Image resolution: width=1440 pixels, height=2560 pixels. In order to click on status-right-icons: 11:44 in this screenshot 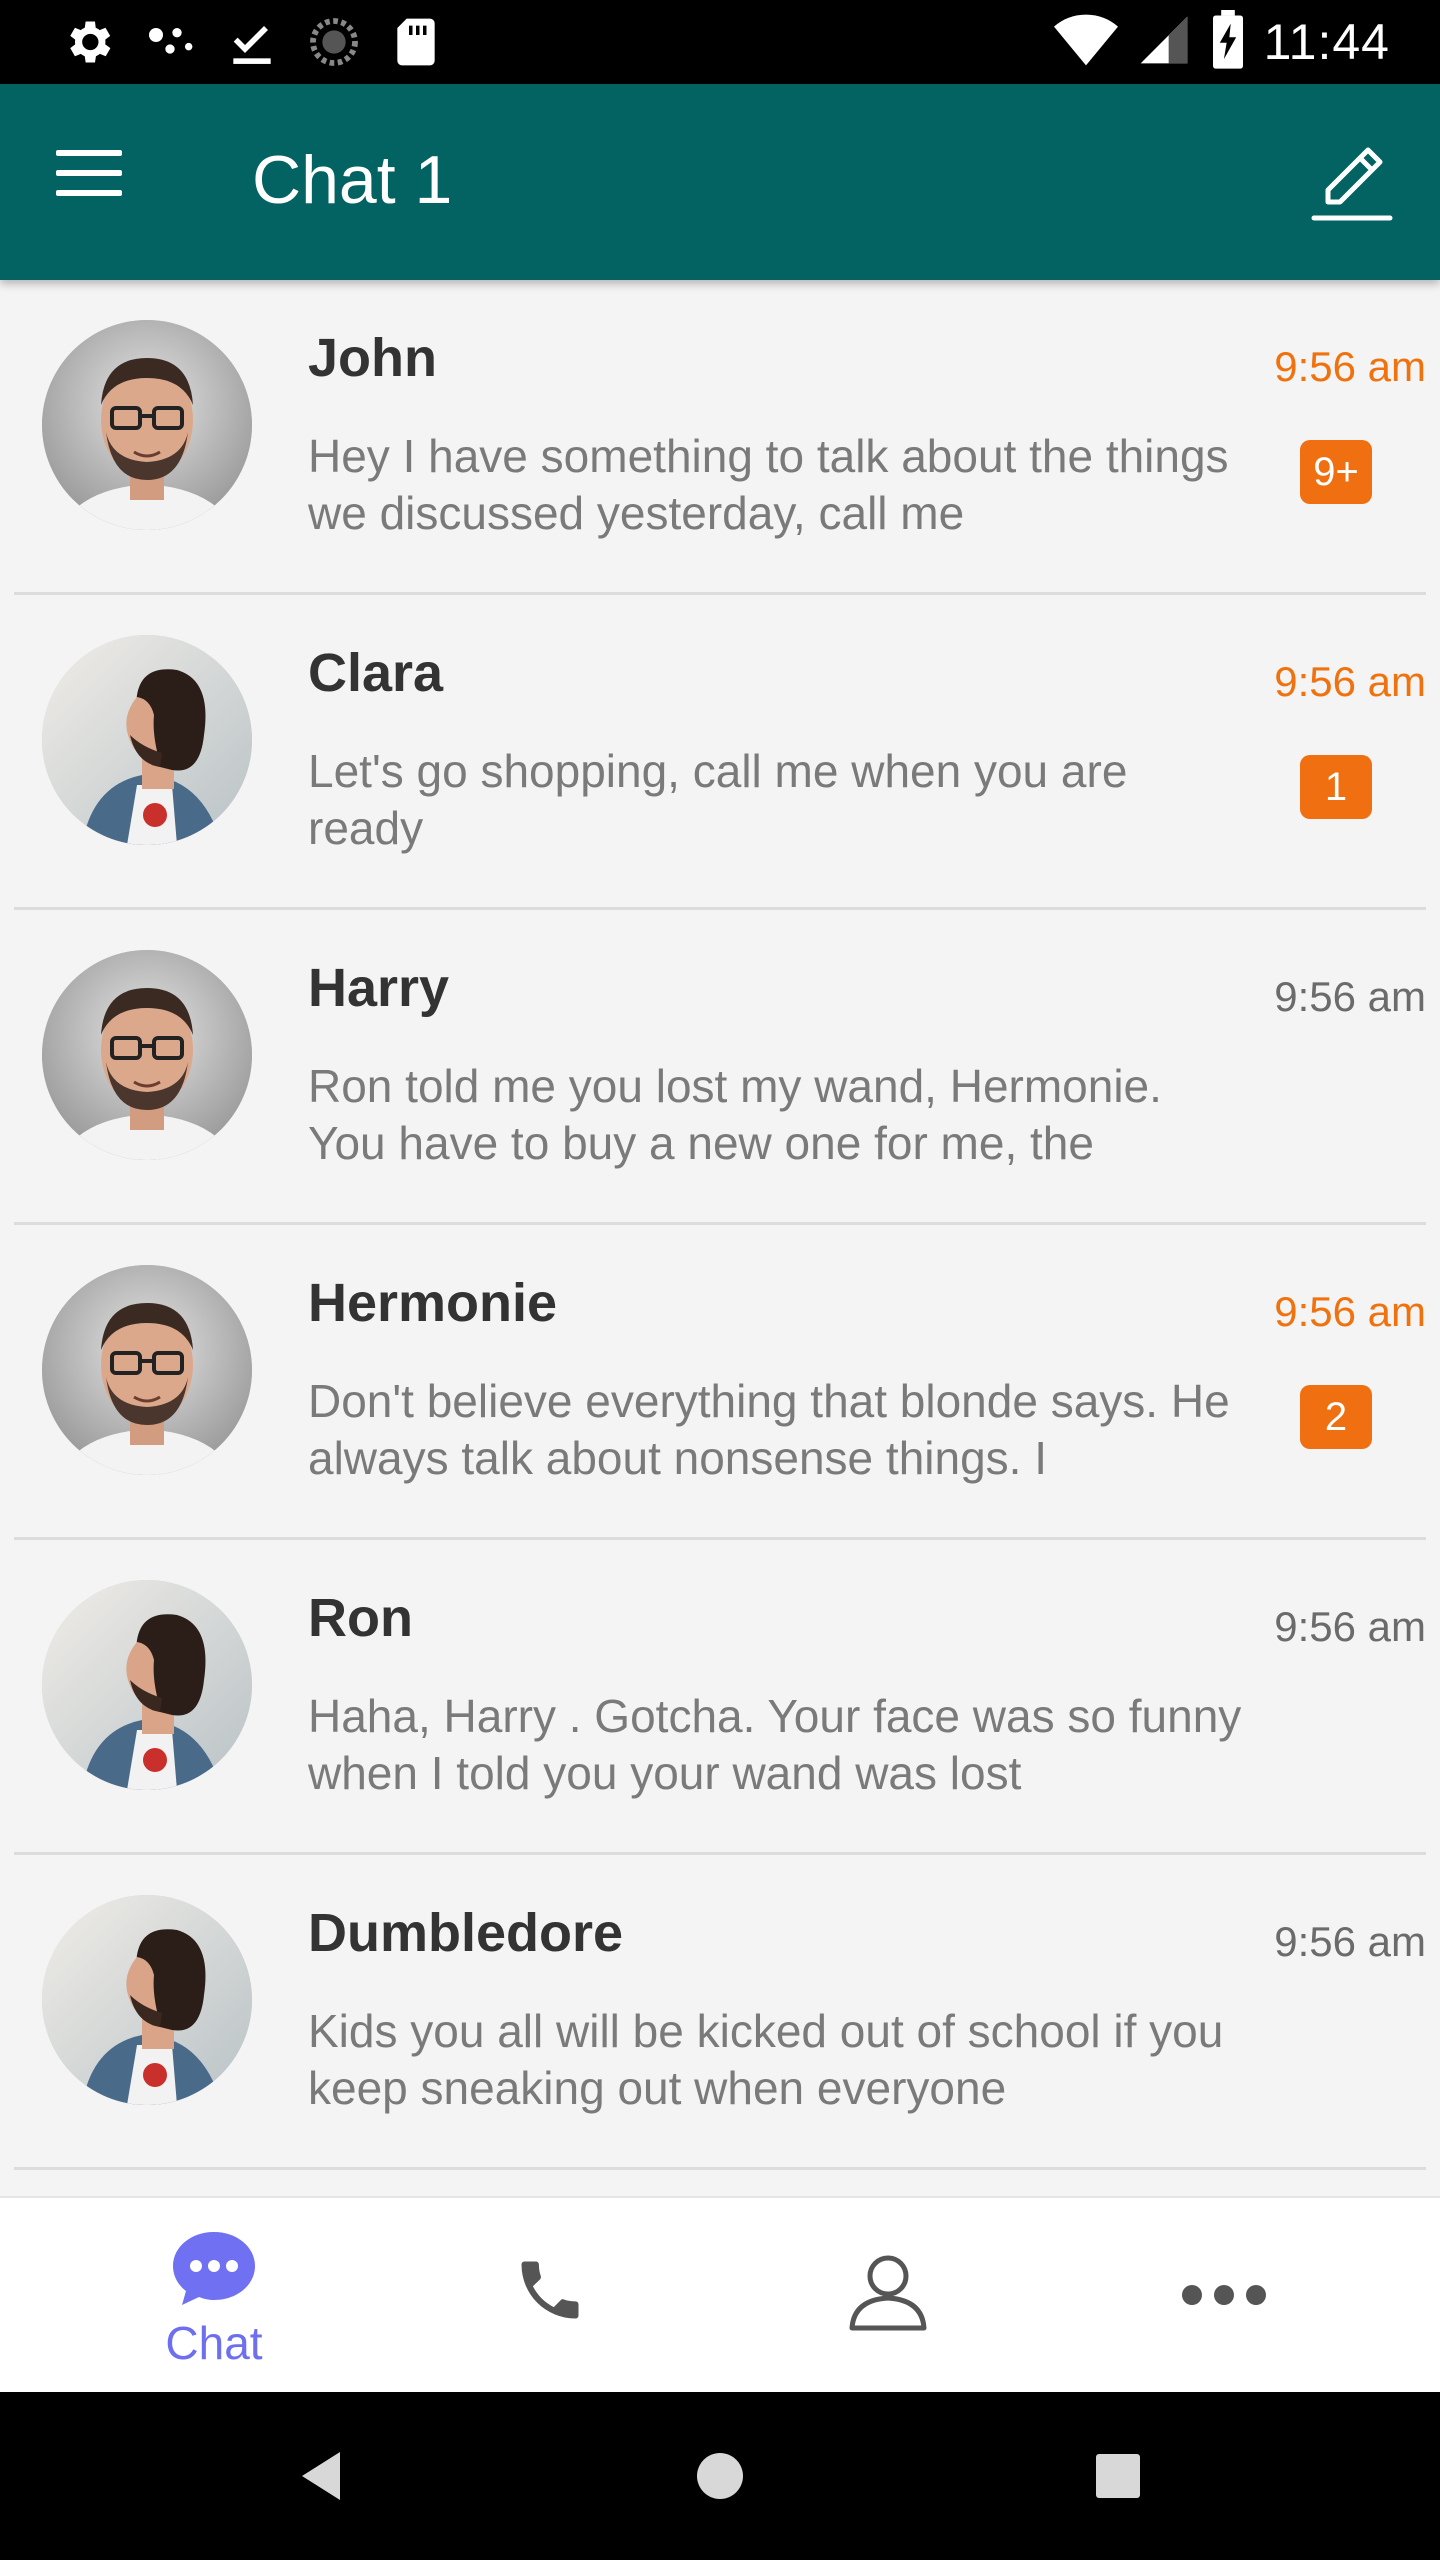, I will do `click(1221, 42)`.